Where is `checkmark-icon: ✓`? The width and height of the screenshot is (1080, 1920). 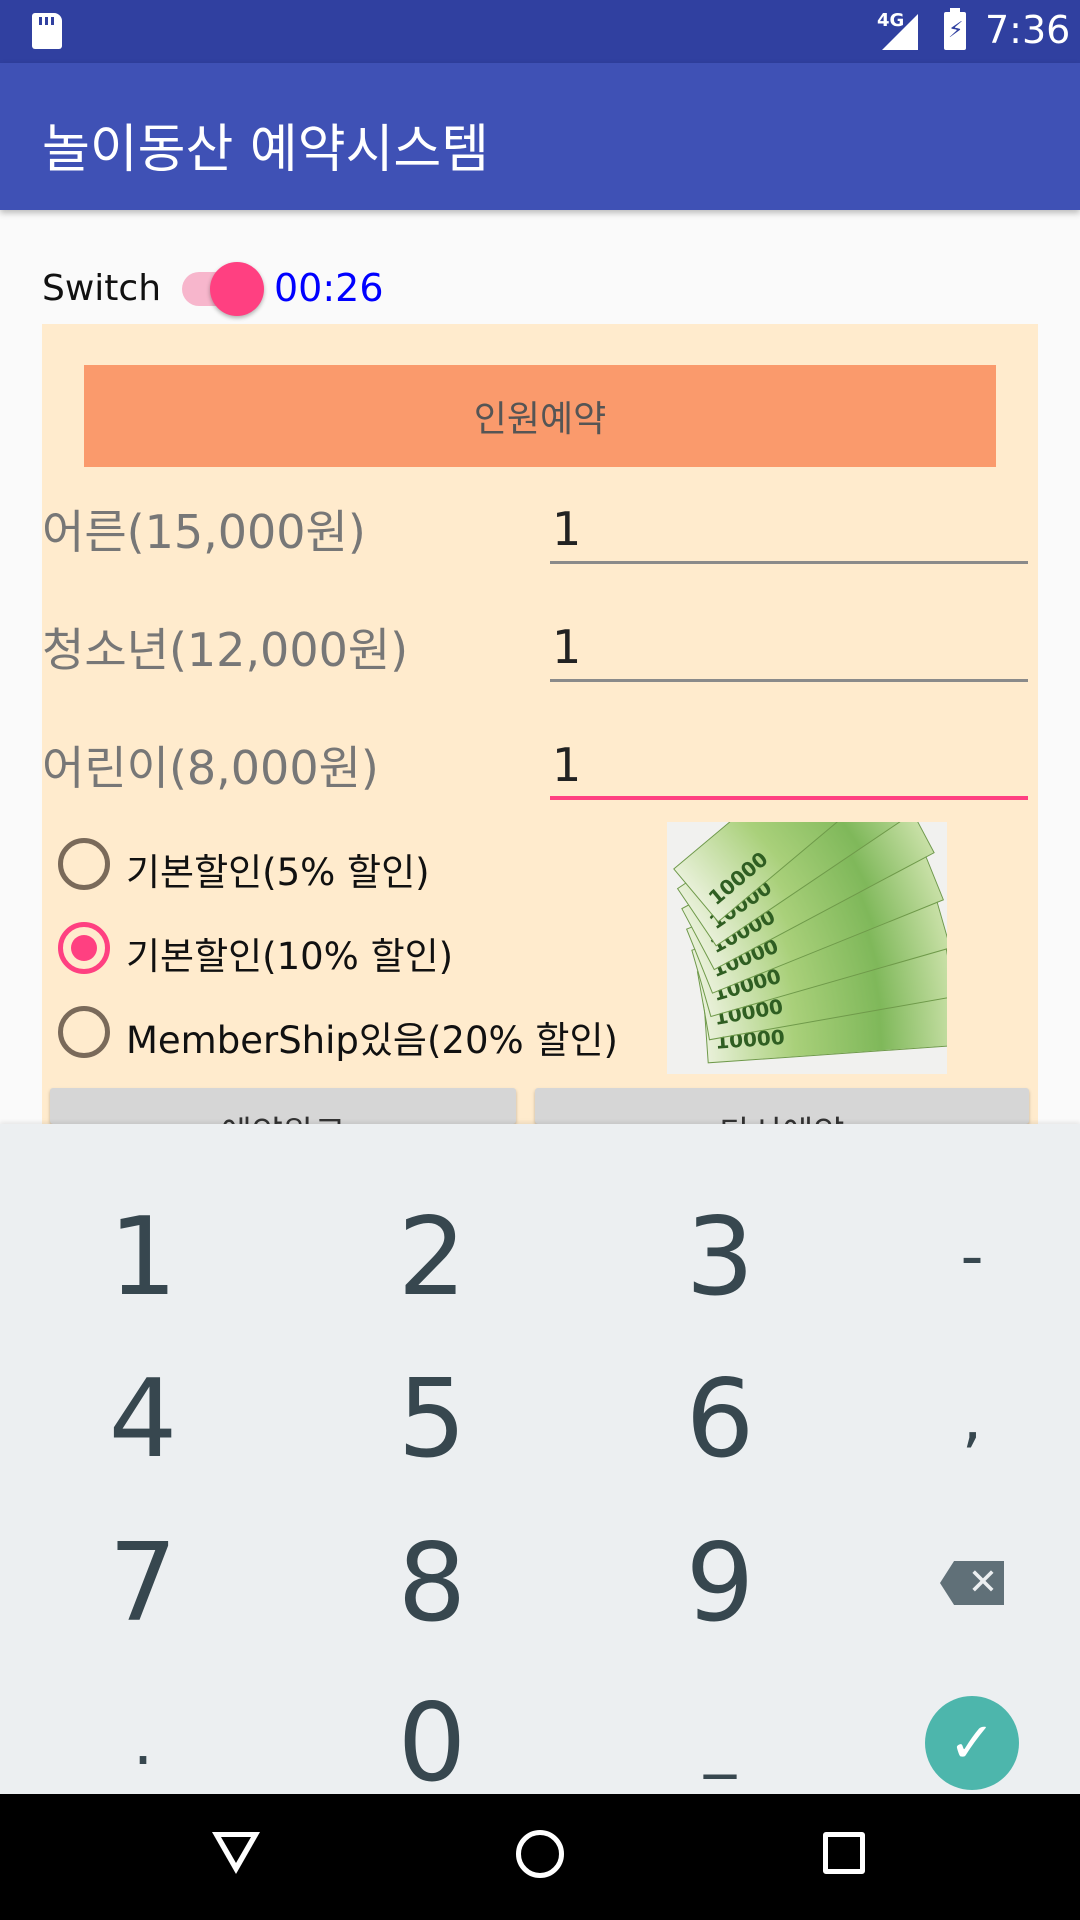 checkmark-icon: ✓ is located at coordinates (972, 1743).